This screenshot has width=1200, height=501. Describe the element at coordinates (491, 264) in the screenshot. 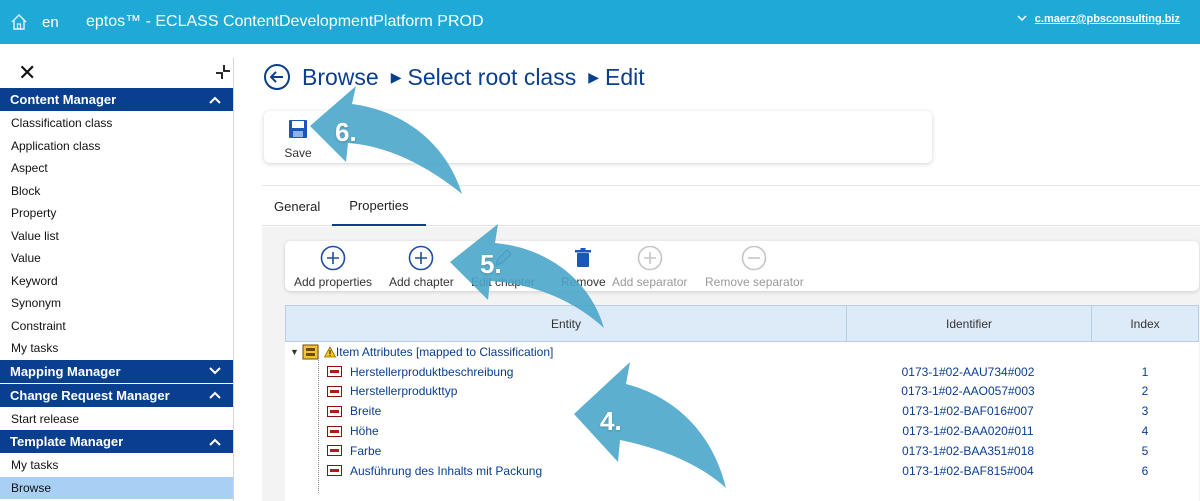

I see `step-label-5: 5.` at that location.